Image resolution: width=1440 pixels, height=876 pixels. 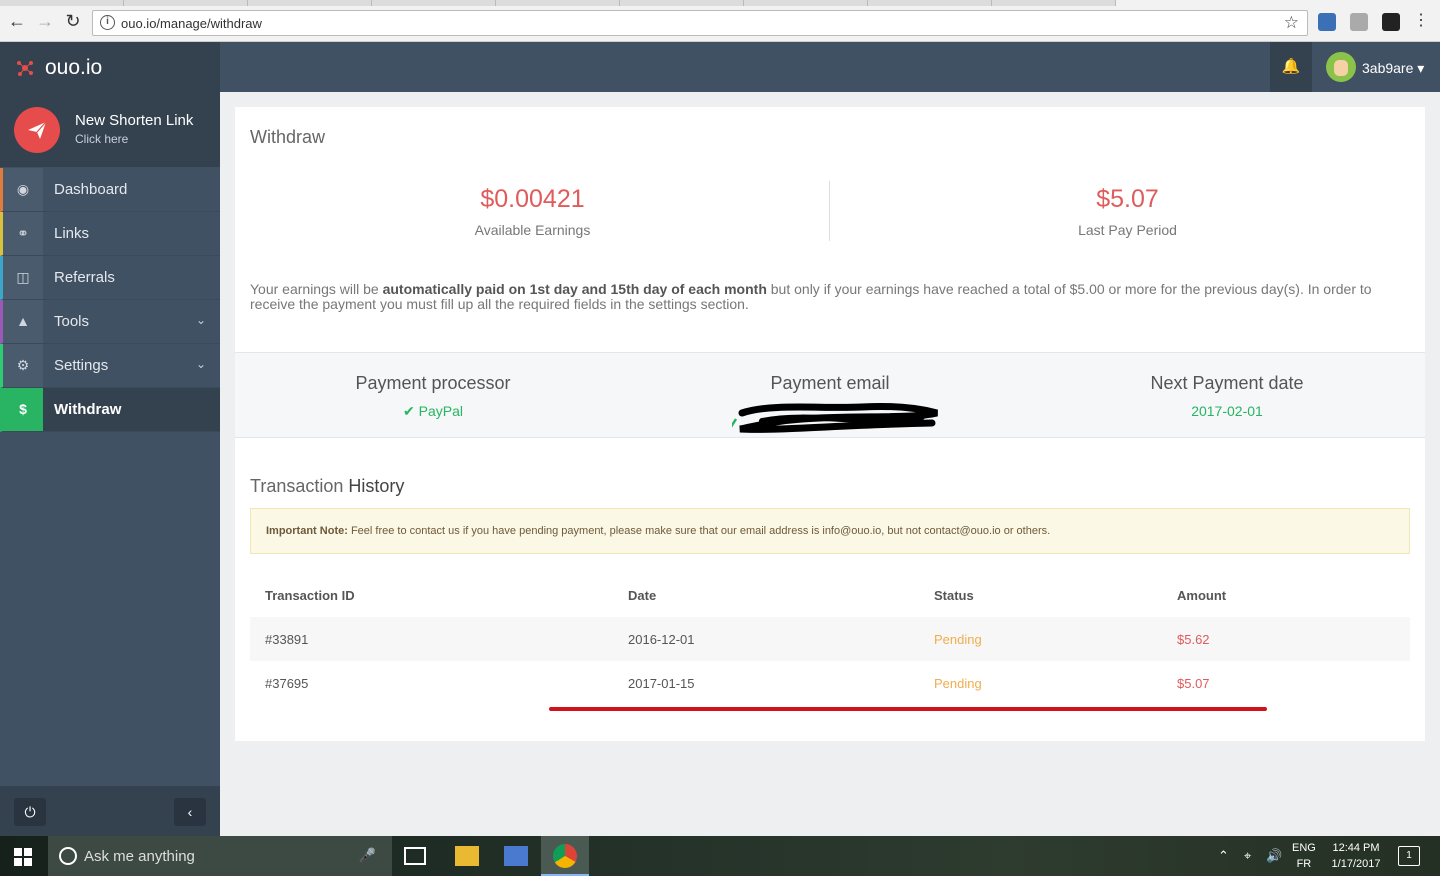 I want to click on available-earnings-value: $0.00421, so click(x=532, y=199).